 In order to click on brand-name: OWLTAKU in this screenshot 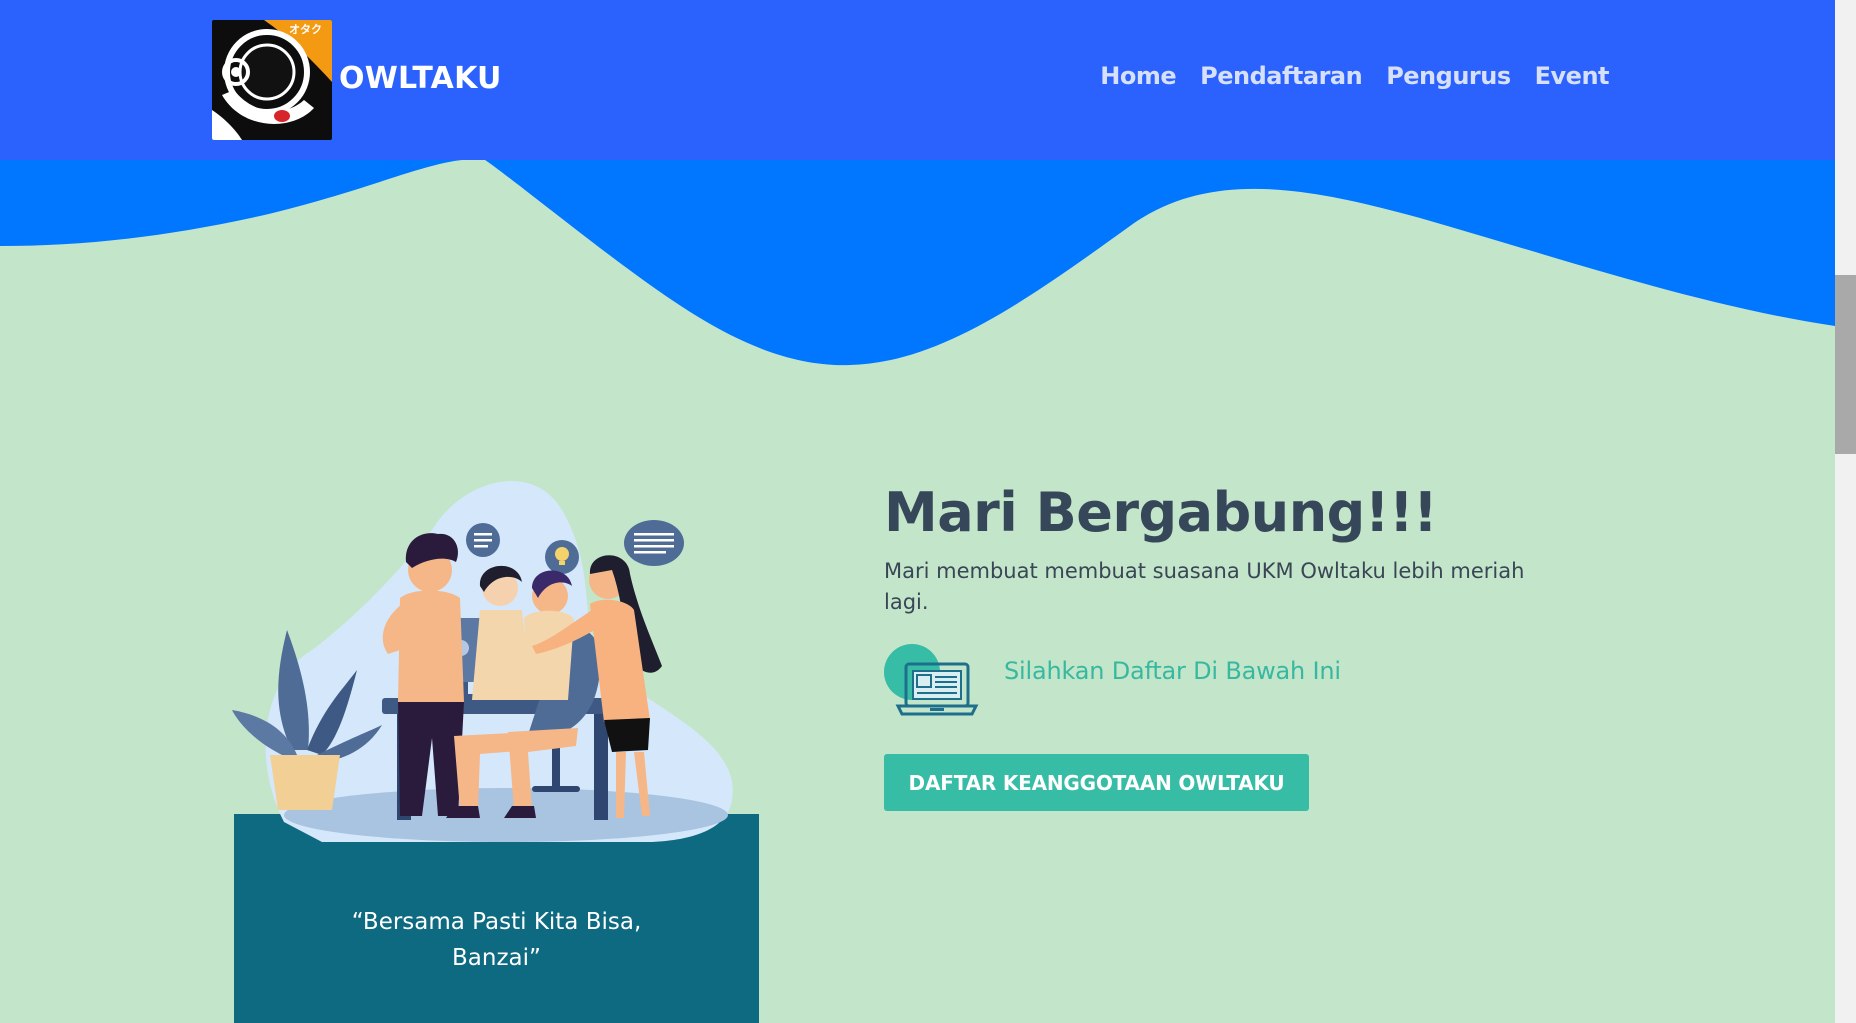, I will do `click(420, 78)`.